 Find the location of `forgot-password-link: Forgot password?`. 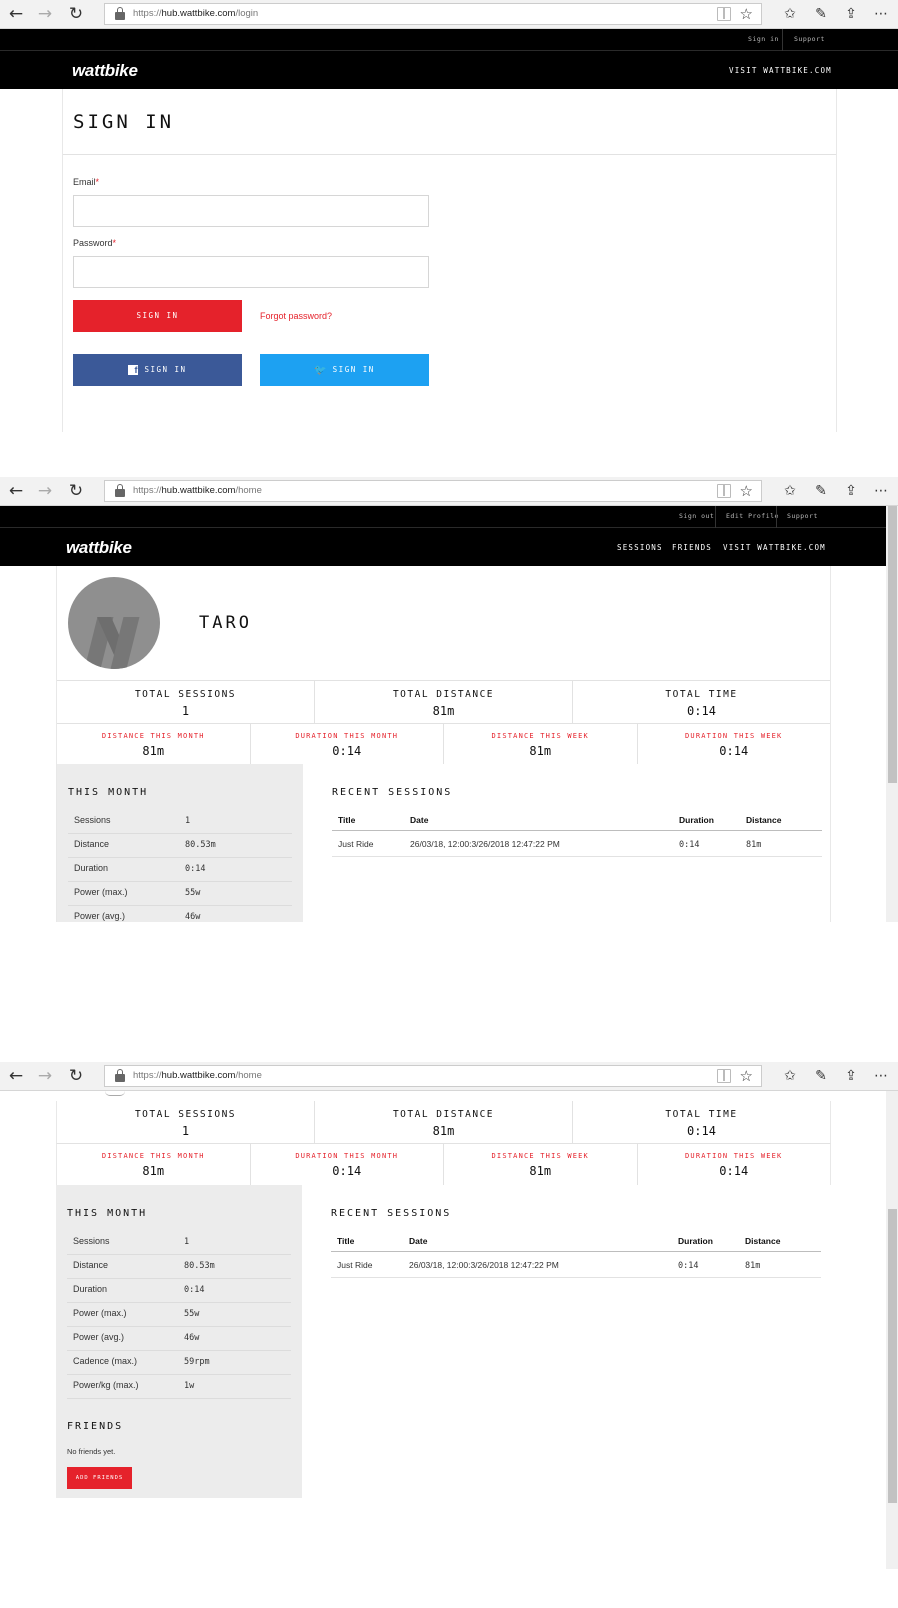

forgot-password-link: Forgot password? is located at coordinates (296, 316).